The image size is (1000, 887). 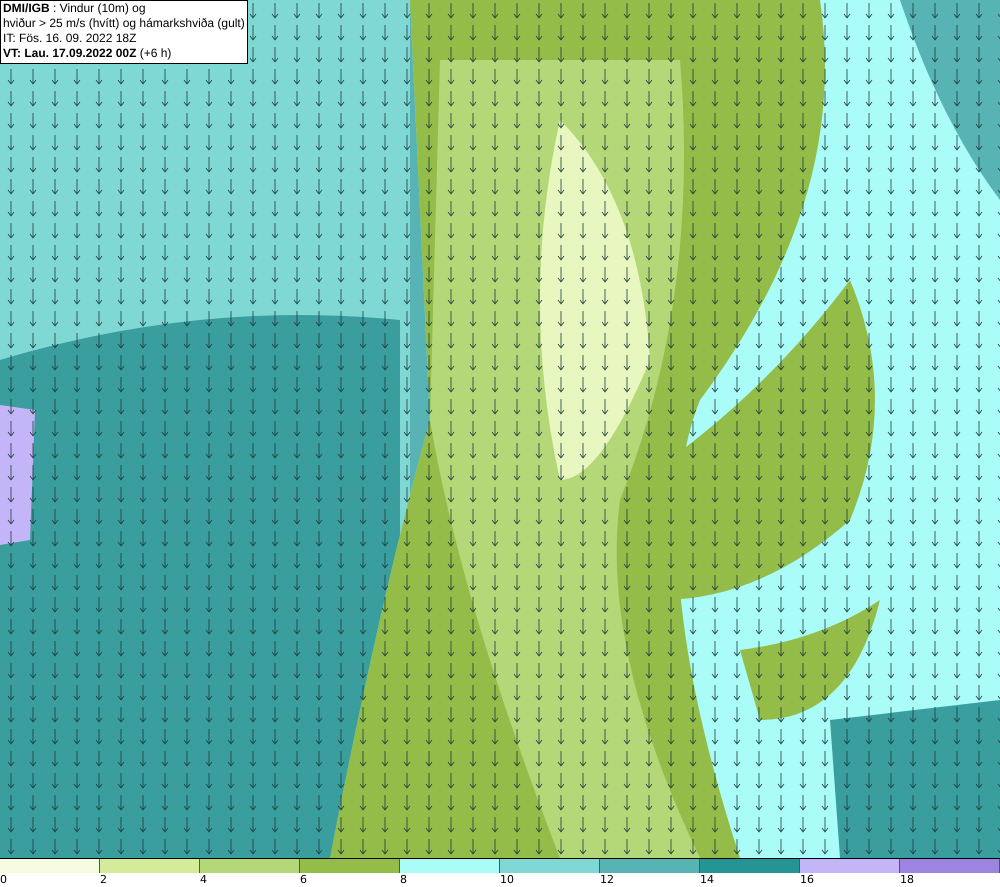 What do you see at coordinates (124, 23) in the screenshot?
I see `info-line: hviður > 25 m/s (hvítt) og hámarkshviða (gult)` at bounding box center [124, 23].